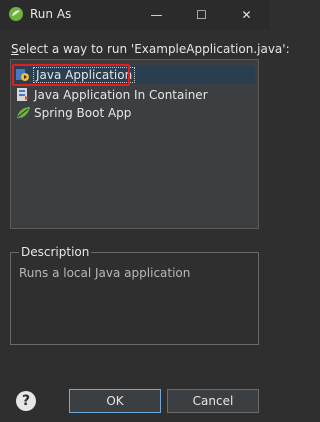  I want to click on cancel-button: Cancel, so click(213, 401).